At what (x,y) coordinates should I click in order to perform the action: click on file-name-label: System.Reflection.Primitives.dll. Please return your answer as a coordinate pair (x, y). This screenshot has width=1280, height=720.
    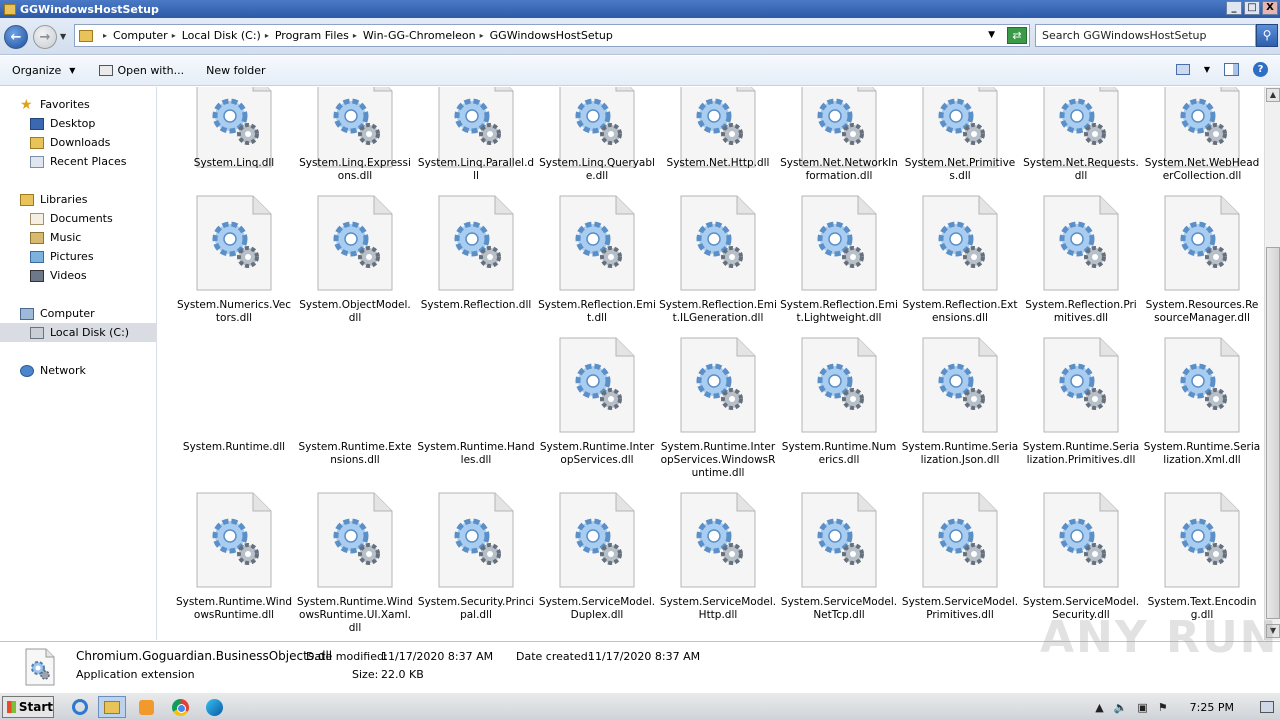
    Looking at the image, I should click on (1081, 311).